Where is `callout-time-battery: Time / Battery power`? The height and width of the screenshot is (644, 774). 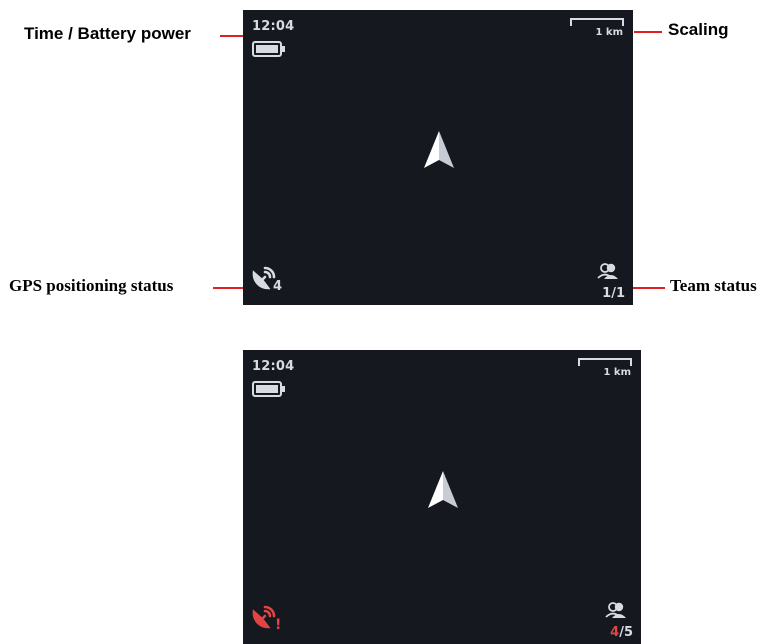 callout-time-battery: Time / Battery power is located at coordinates (107, 33).